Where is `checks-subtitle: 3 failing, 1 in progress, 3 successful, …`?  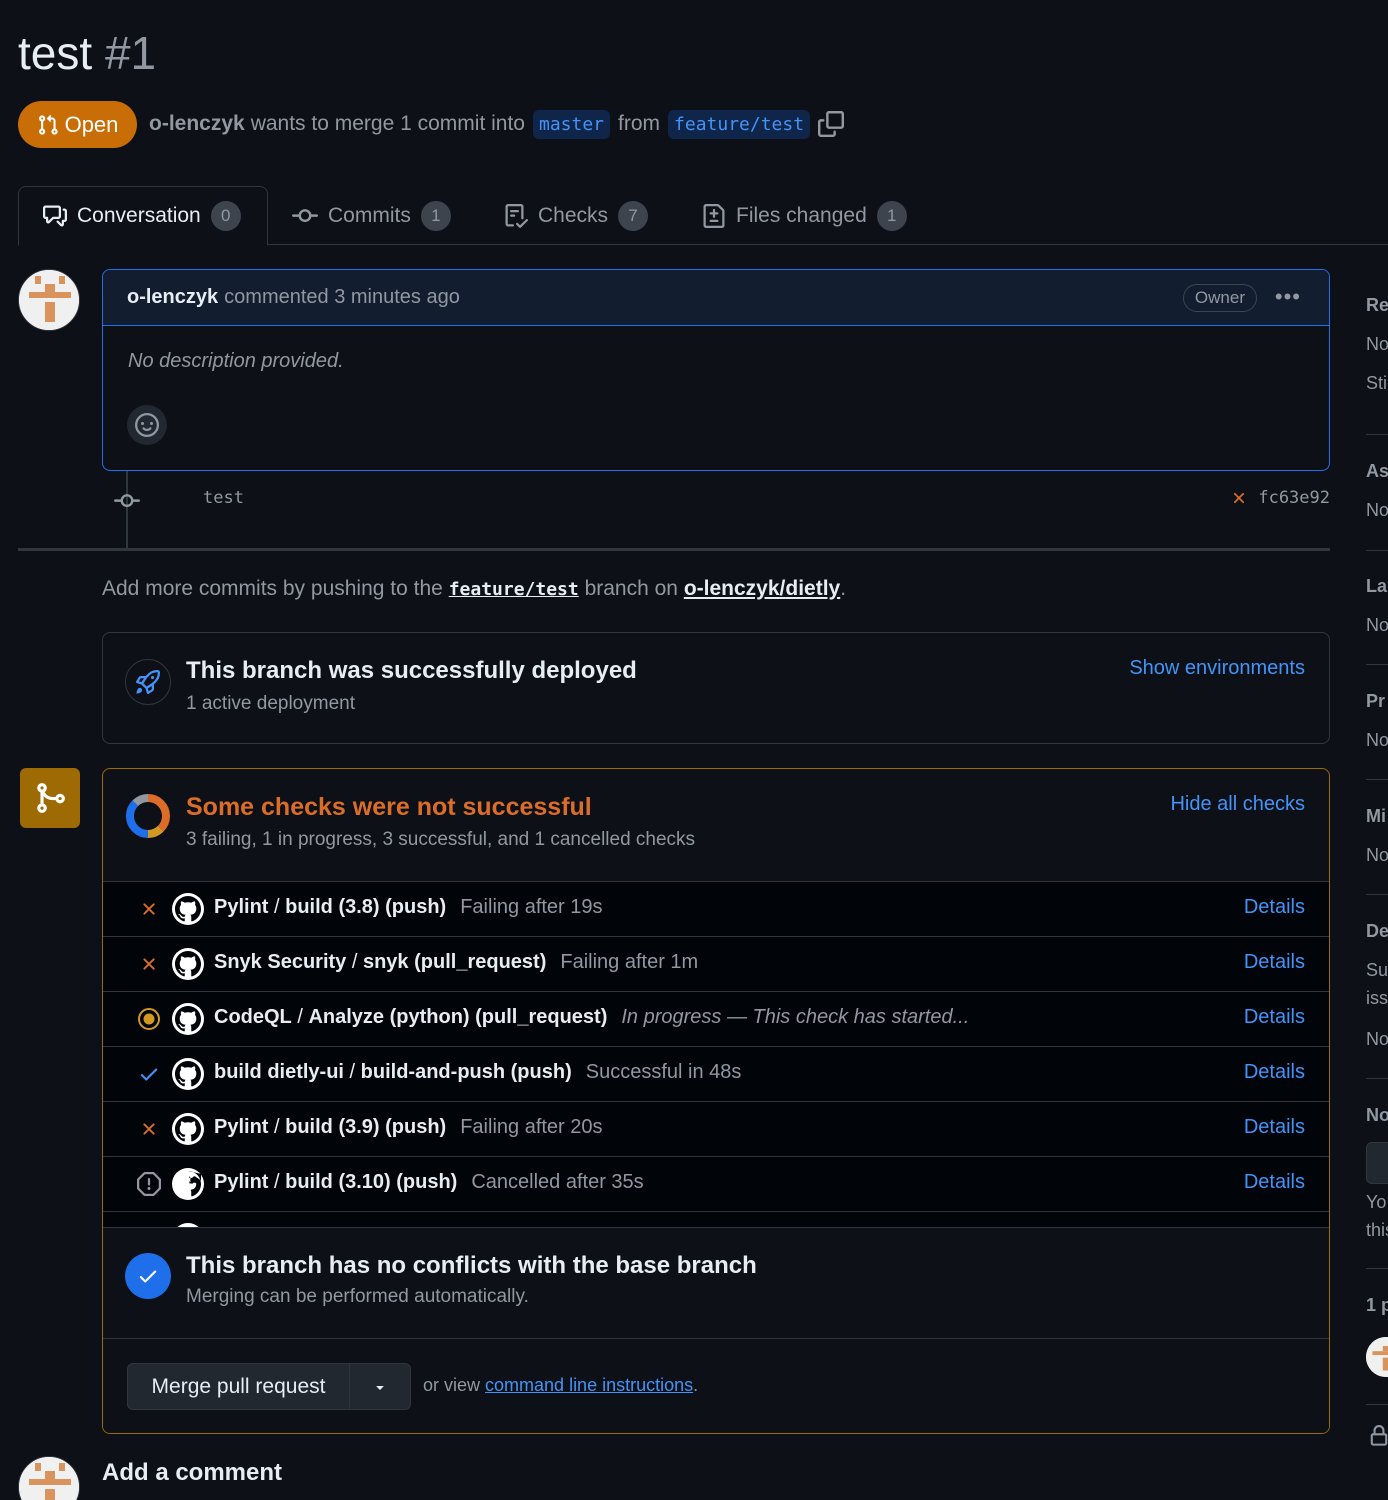
checks-subtitle: 3 failing, 1 in progress, 3 successful, … is located at coordinates (441, 839).